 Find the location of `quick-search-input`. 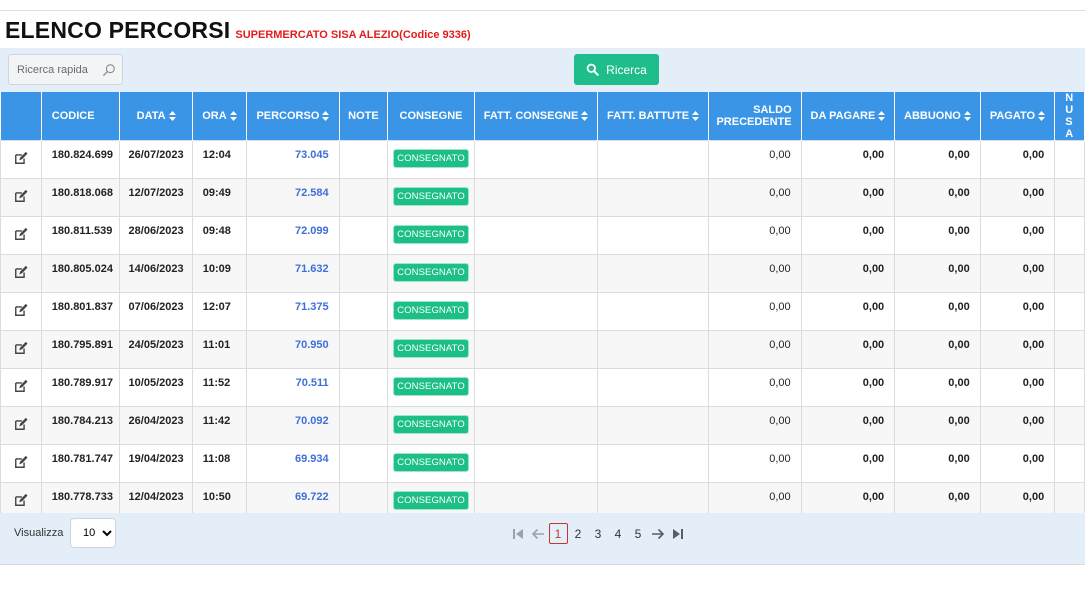

quick-search-input is located at coordinates (55, 69).